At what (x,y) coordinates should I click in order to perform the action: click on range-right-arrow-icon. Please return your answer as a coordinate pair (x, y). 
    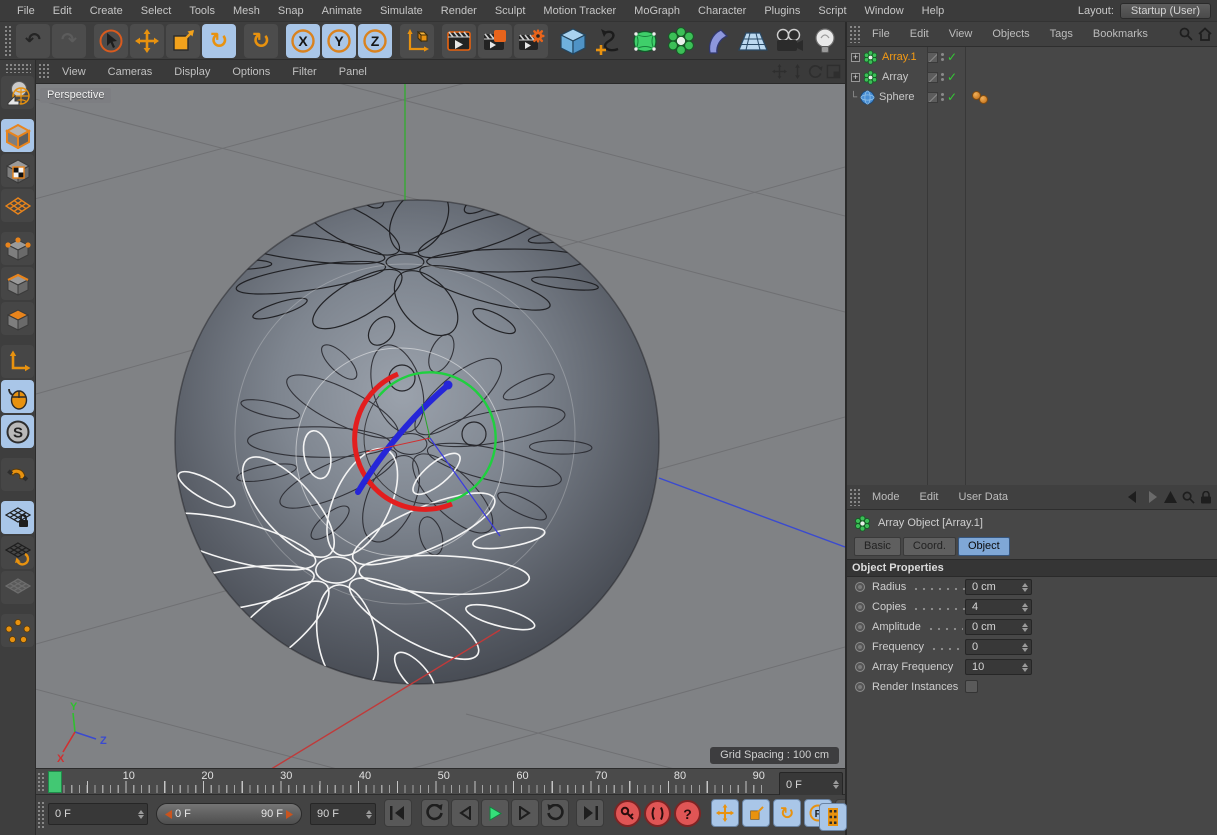
    Looking at the image, I should click on (289, 814).